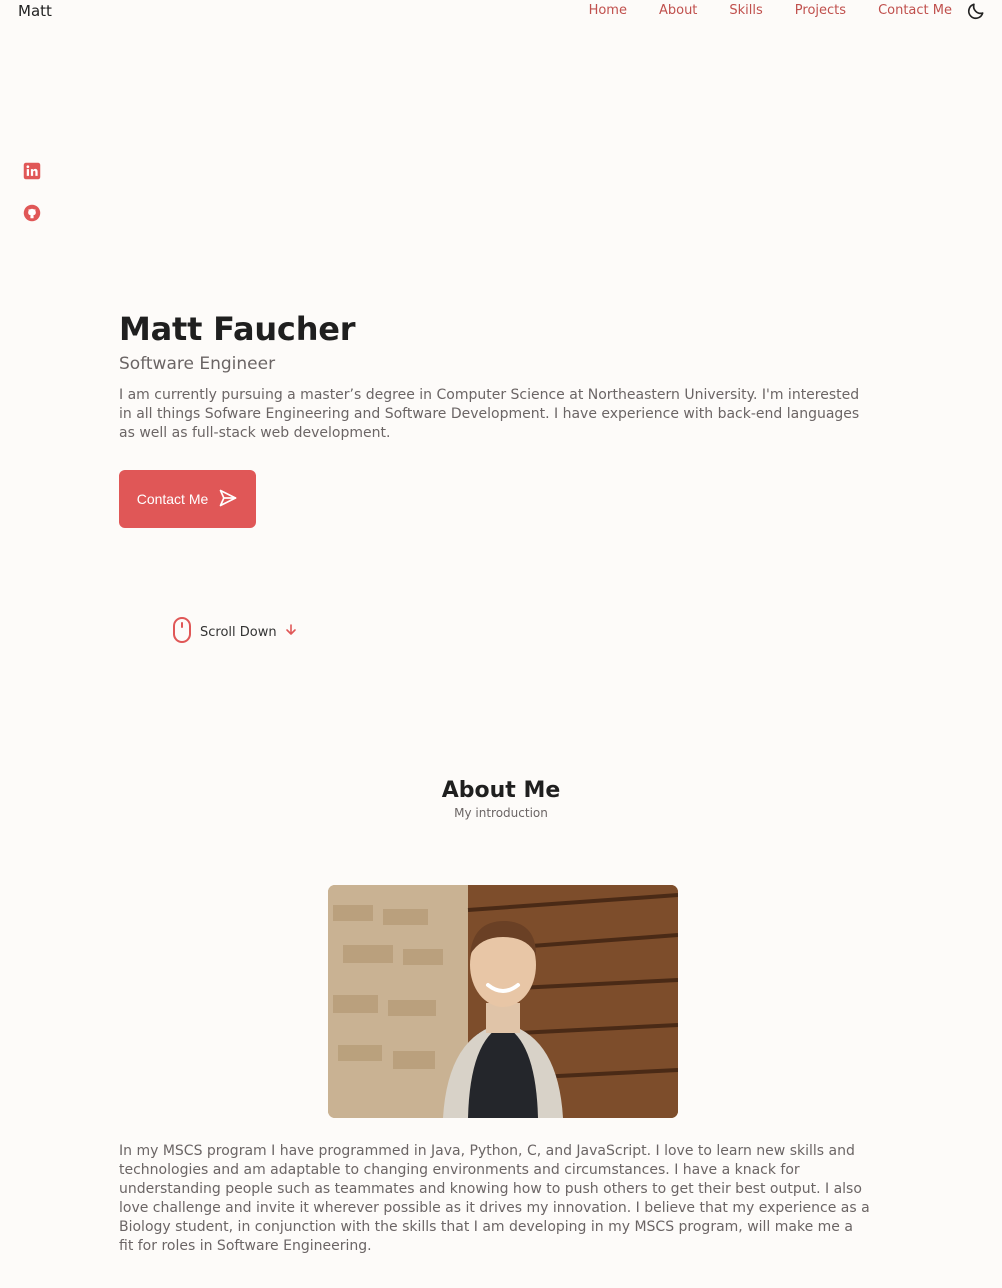  I want to click on scroll-down-link: Scroll Down, so click(234, 632).